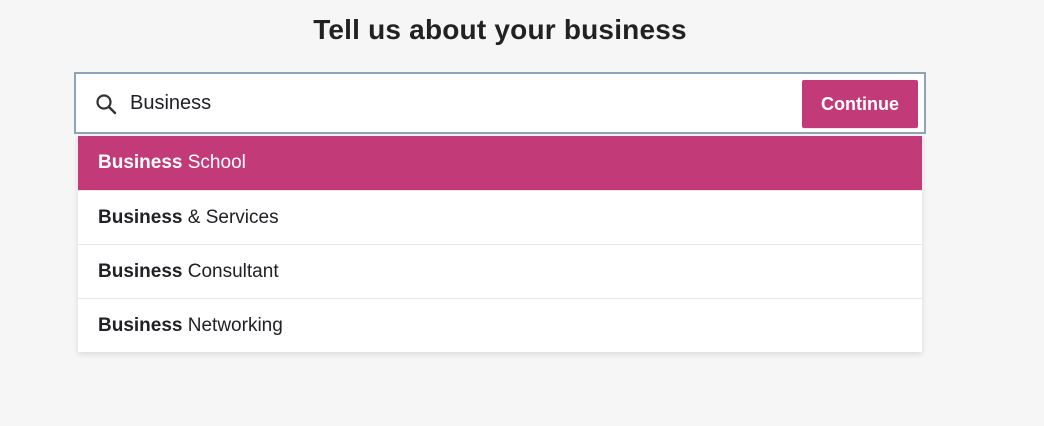 This screenshot has width=1044, height=426. I want to click on search-icon, so click(106, 104).